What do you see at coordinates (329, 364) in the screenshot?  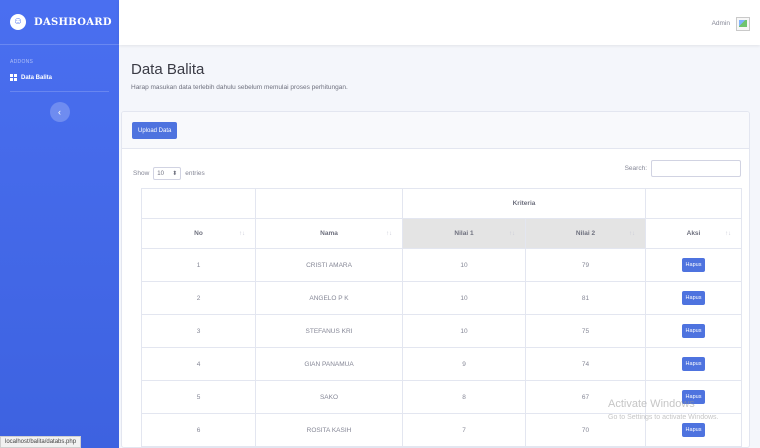 I see `cell-nama: GIAN PANAMUA` at bounding box center [329, 364].